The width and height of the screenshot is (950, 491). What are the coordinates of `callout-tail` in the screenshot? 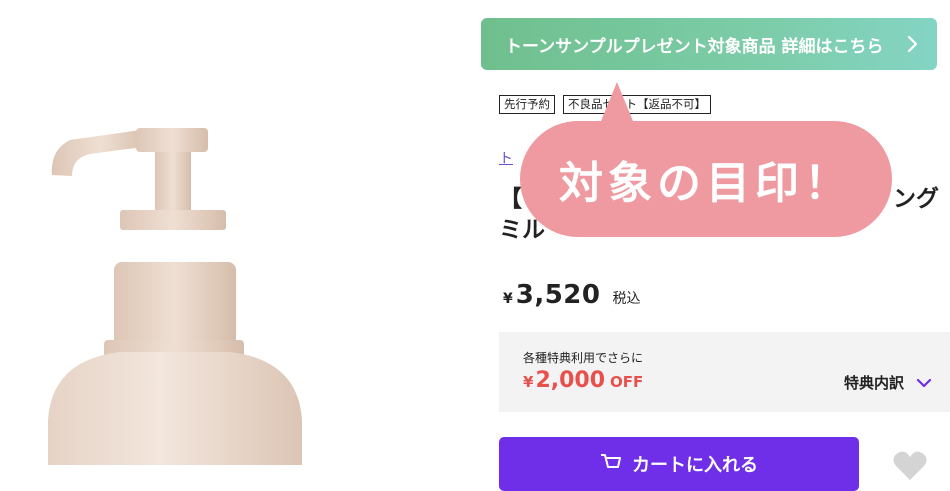 It's located at (617, 104).